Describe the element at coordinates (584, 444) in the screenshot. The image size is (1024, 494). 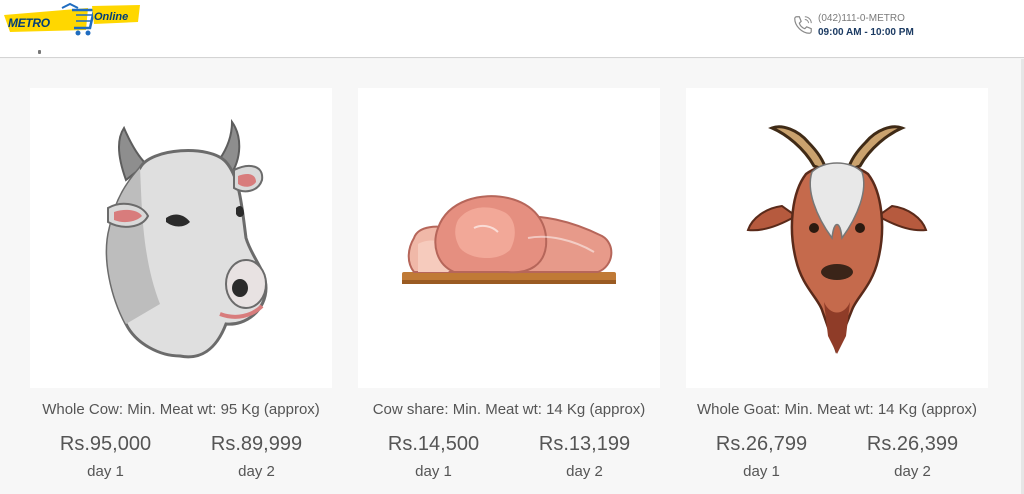
I see `price-day-2: Rs.13,199` at that location.